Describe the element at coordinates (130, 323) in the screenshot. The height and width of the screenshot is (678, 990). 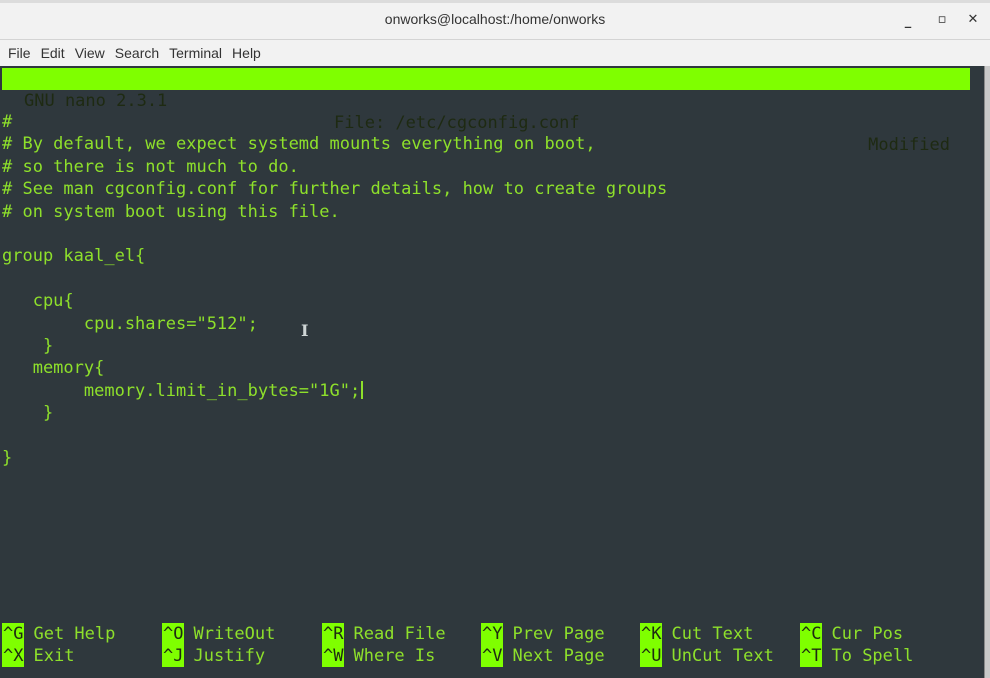
I see `editor-line: cpu.shares="512";` at that location.